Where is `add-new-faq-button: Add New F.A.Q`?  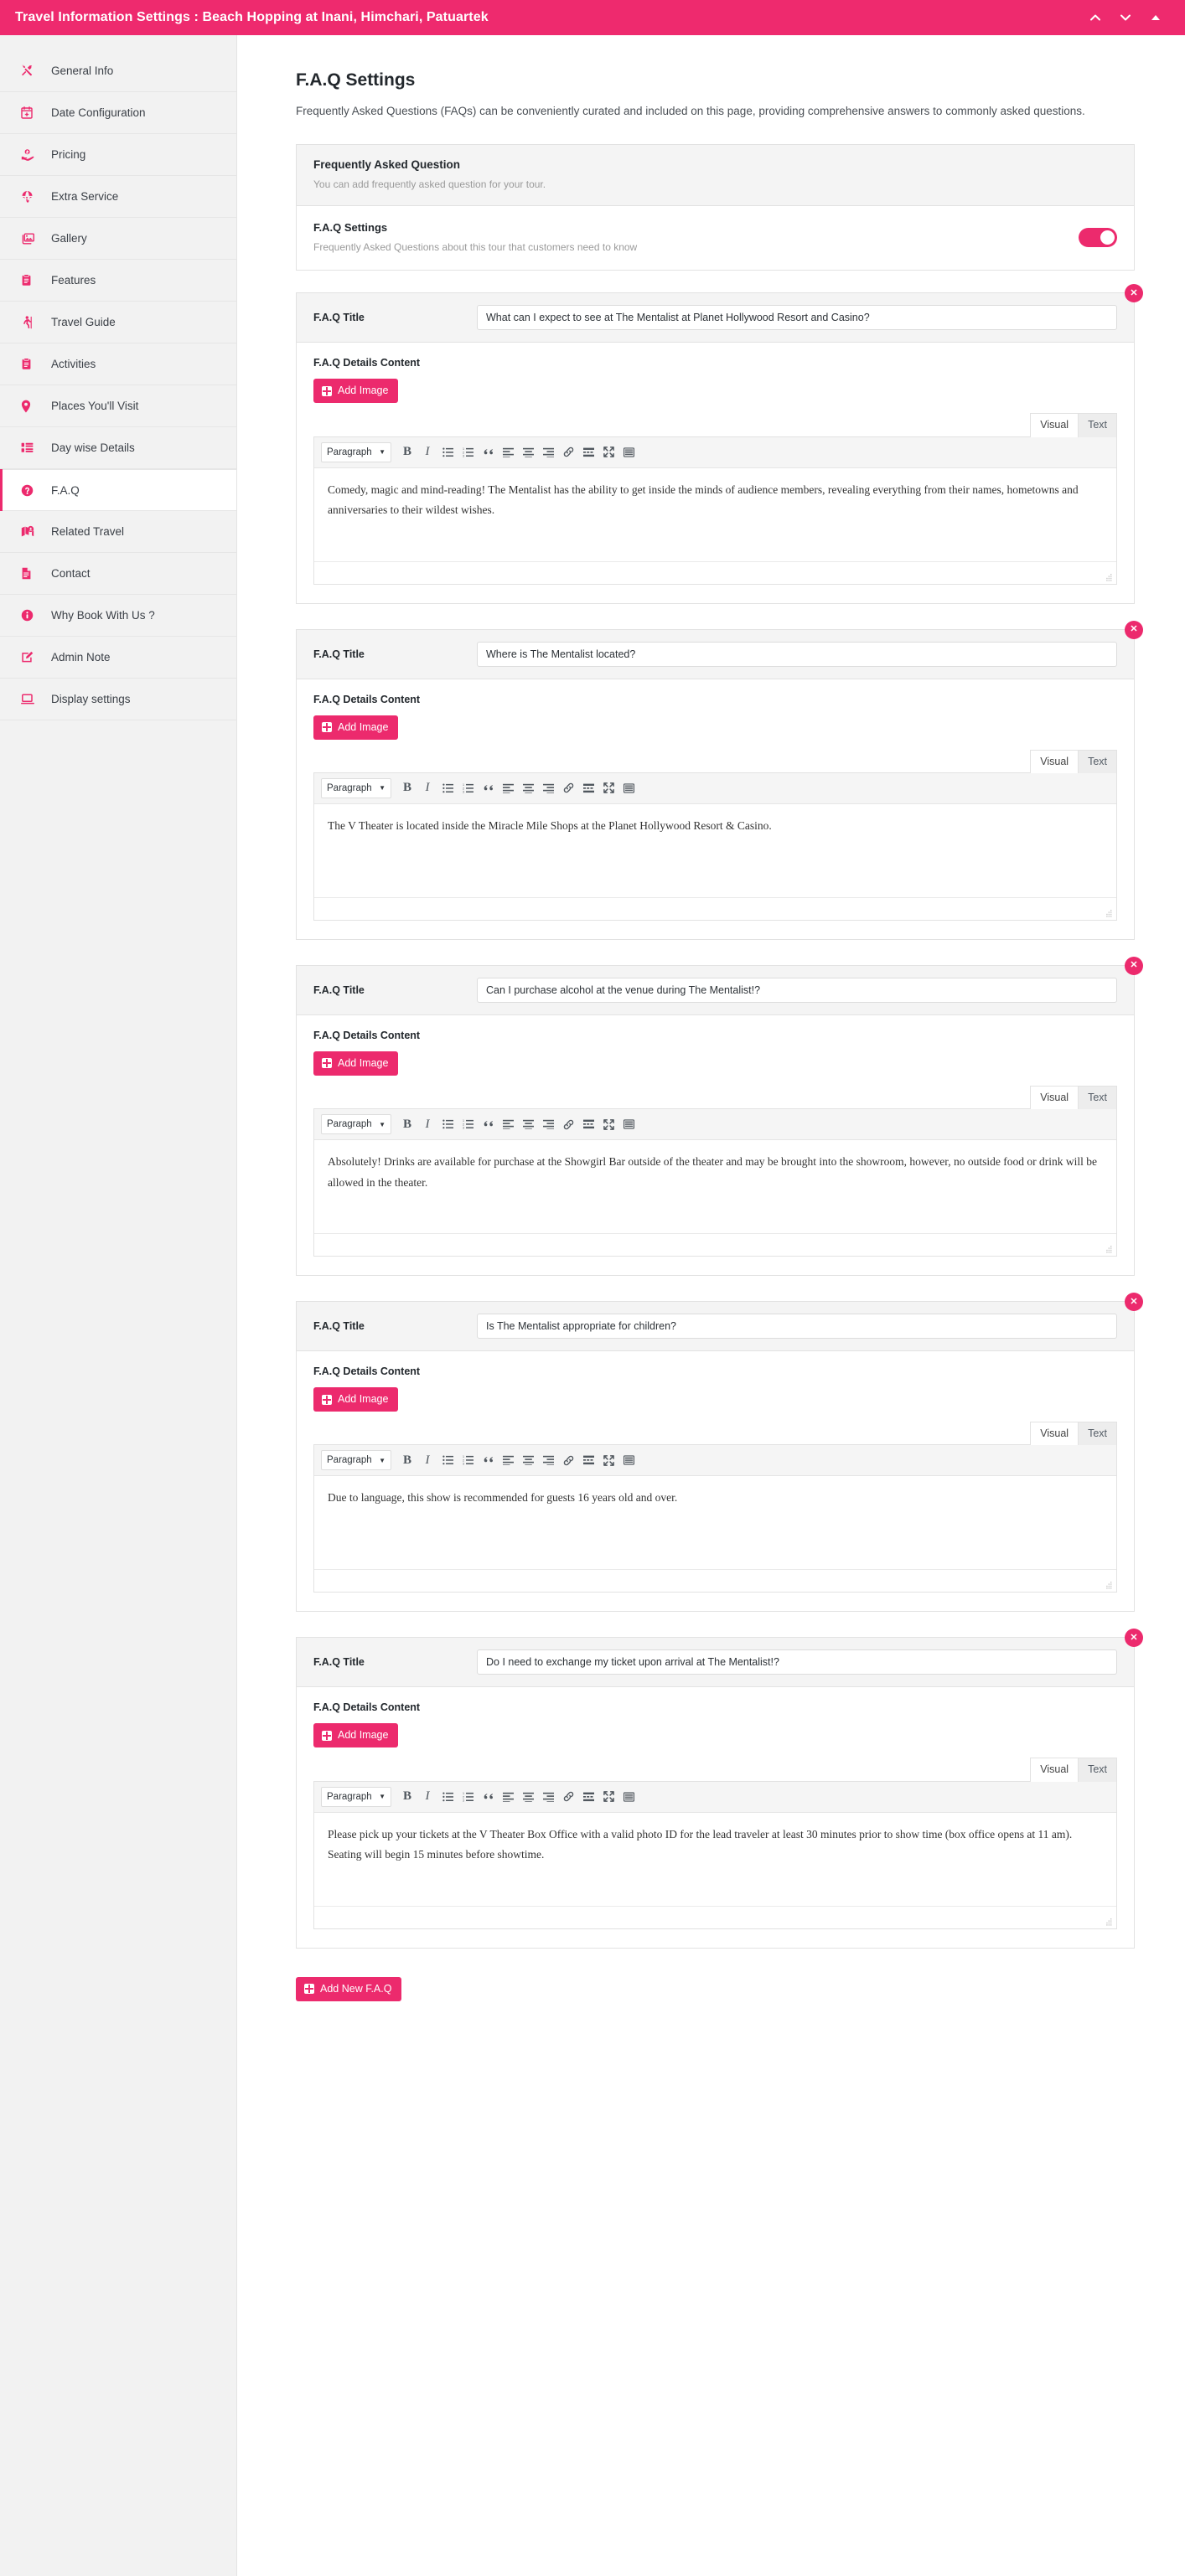
add-new-faq-button: Add New F.A.Q is located at coordinates (349, 1988).